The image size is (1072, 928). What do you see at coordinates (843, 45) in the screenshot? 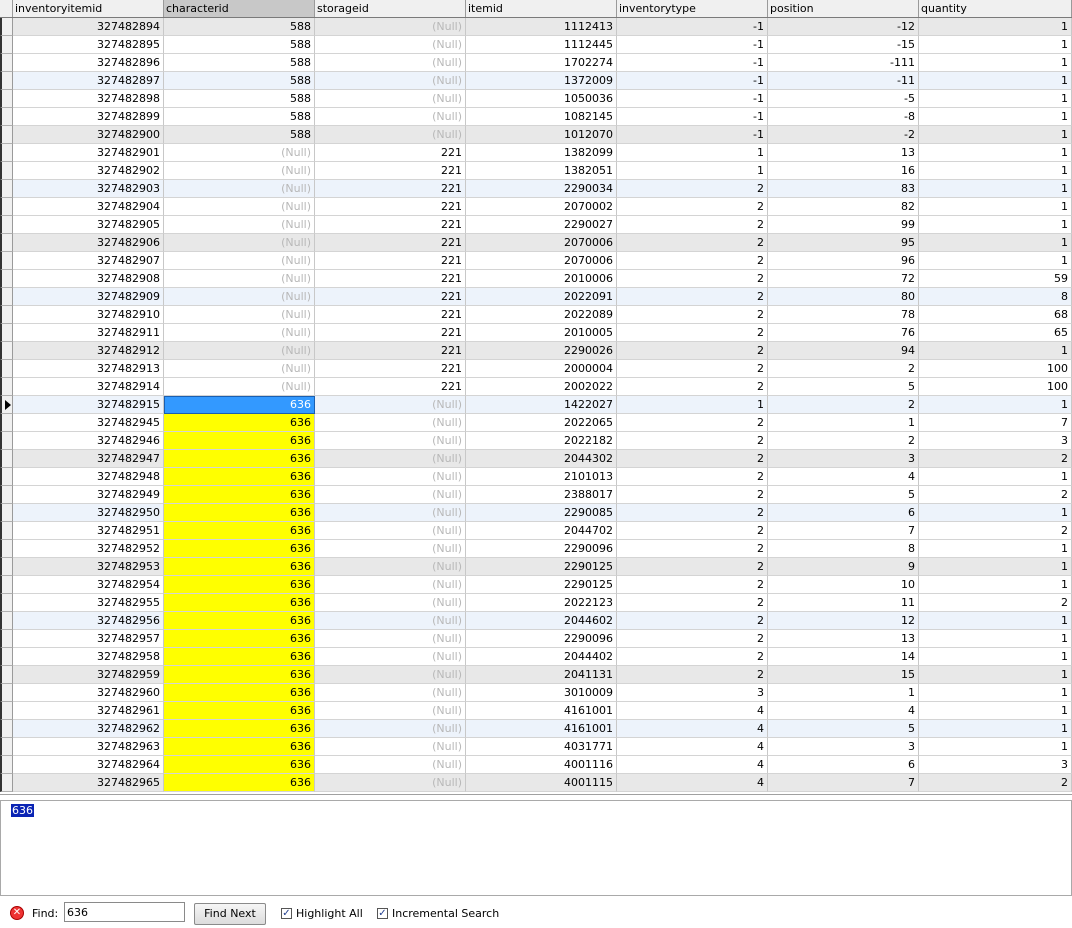
I see `cell-position: -15` at bounding box center [843, 45].